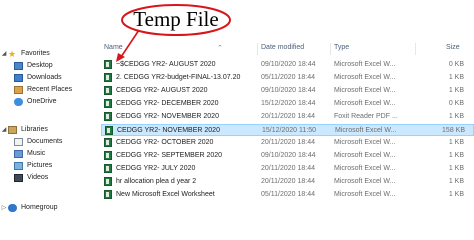 This screenshot has height=240, width=474. What do you see at coordinates (167, 103) in the screenshot?
I see `file-name: CEDGG YR2- DECEMBER 2020` at bounding box center [167, 103].